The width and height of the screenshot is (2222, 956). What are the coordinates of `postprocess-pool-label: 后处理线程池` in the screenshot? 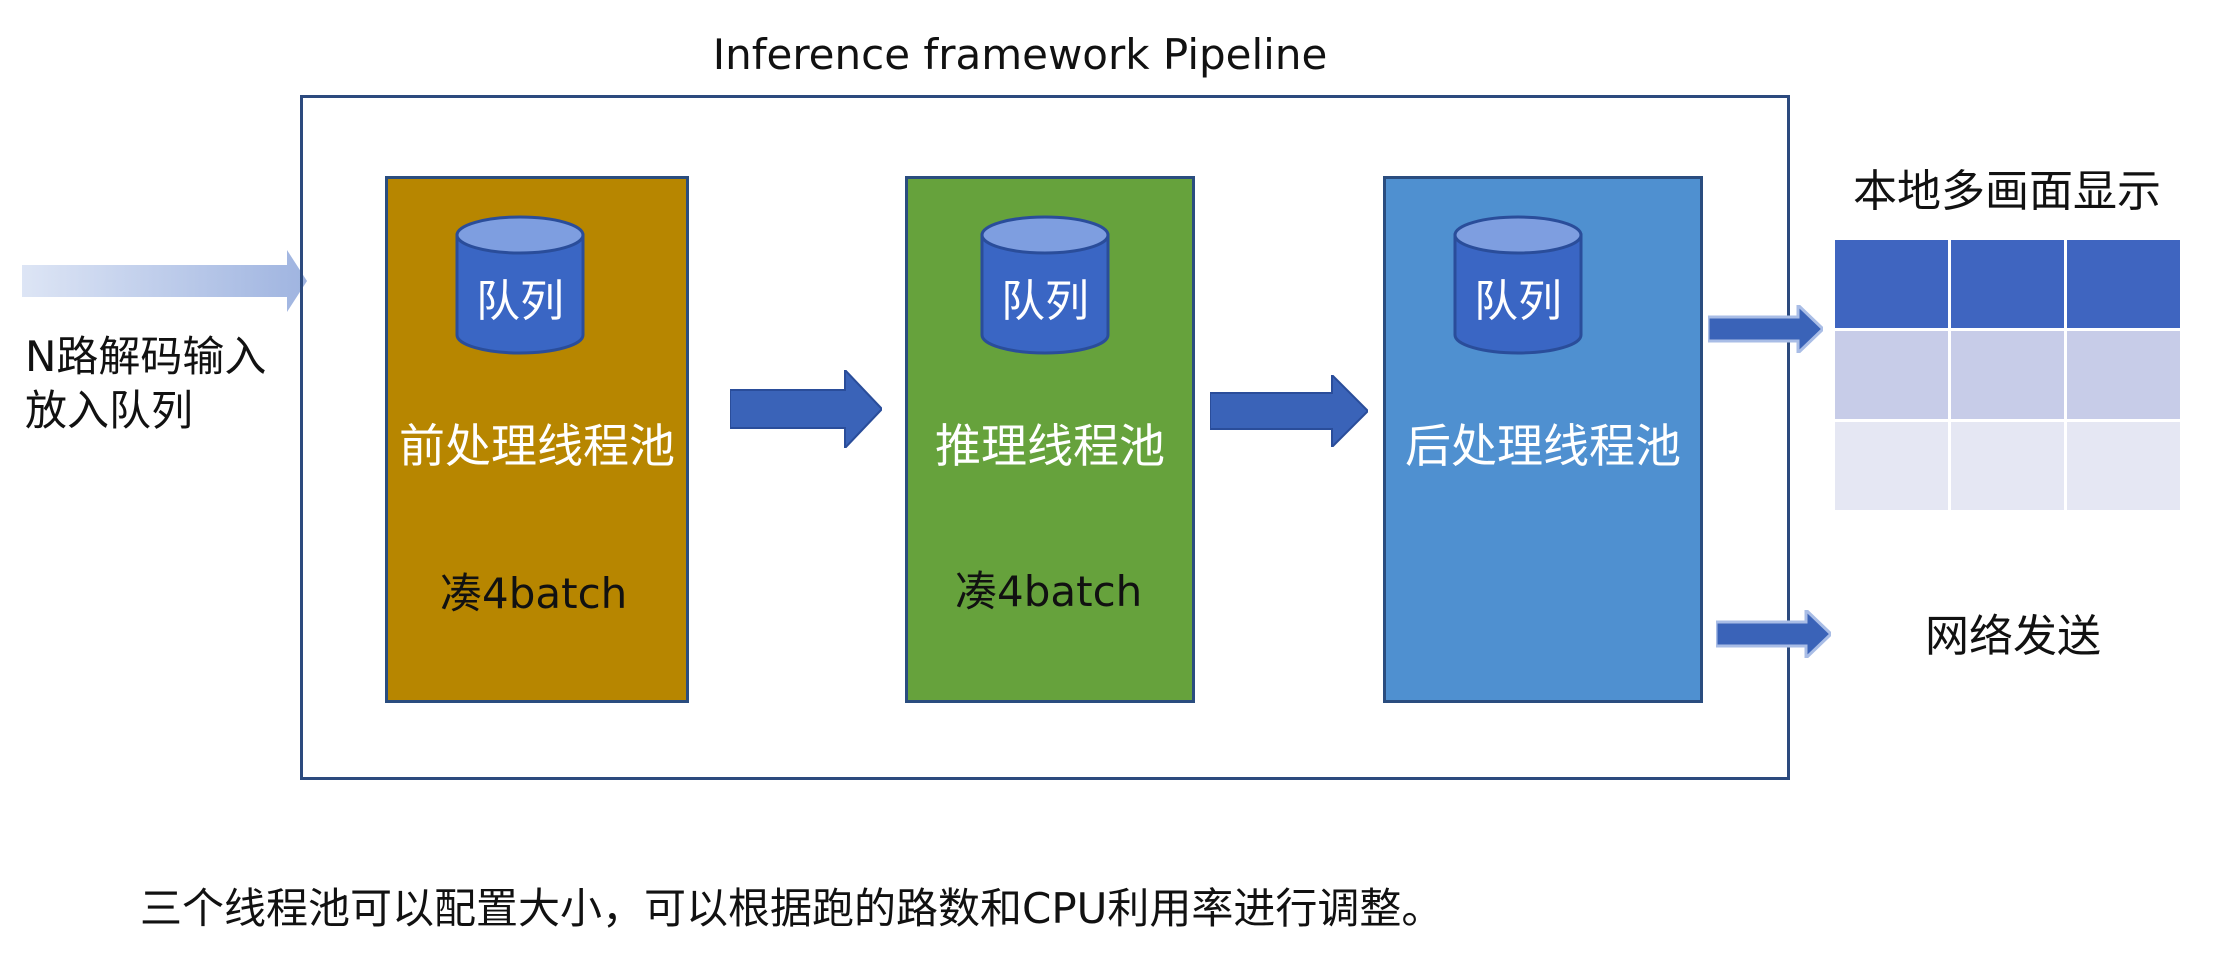 It's located at (1543, 446).